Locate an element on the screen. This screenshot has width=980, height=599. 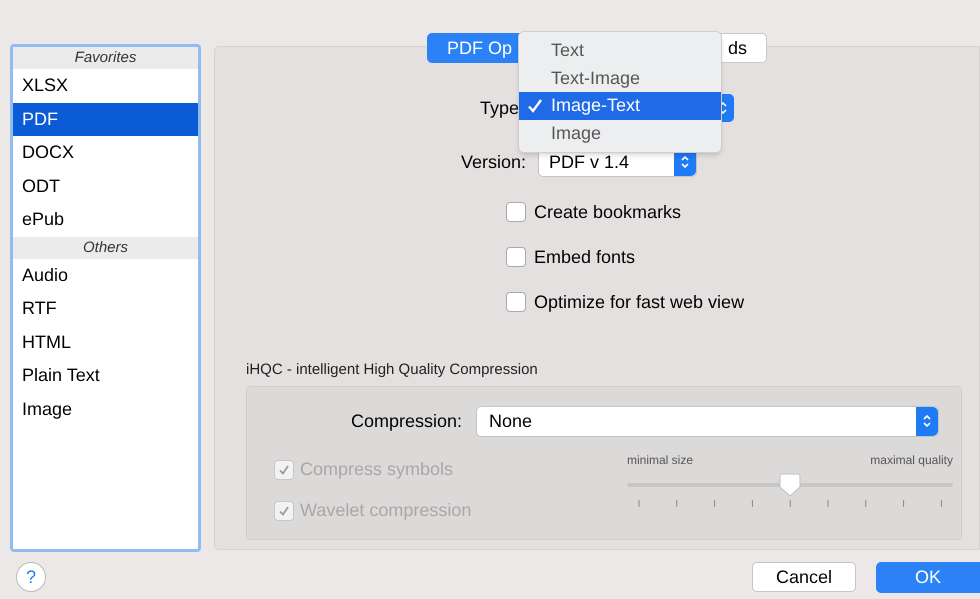
menu-item: Image is located at coordinates (620, 133).